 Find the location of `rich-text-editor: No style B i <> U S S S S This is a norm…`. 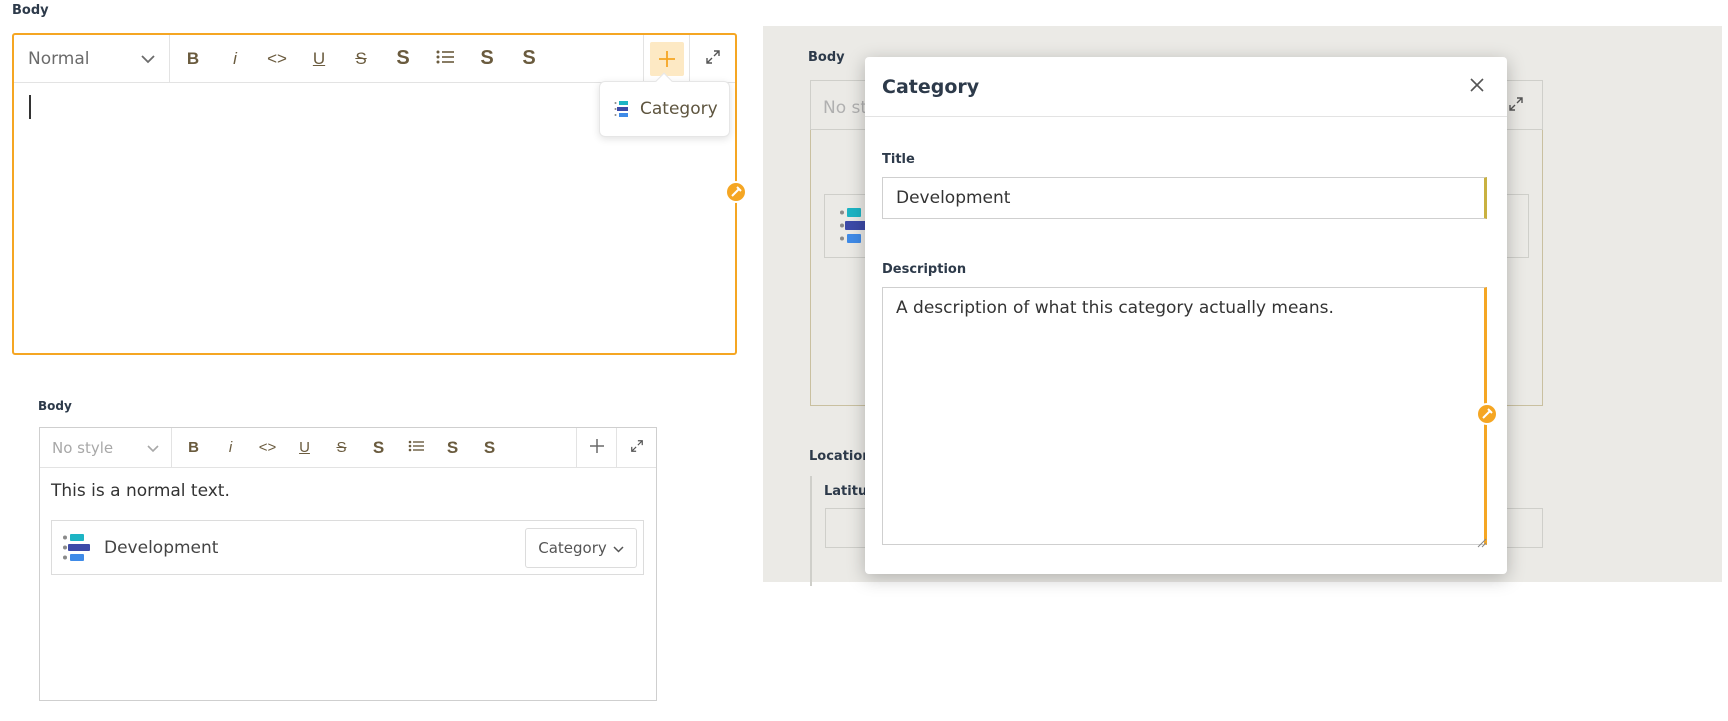

rich-text-editor: No style B i <> U S S S S This is a norm… is located at coordinates (348, 564).